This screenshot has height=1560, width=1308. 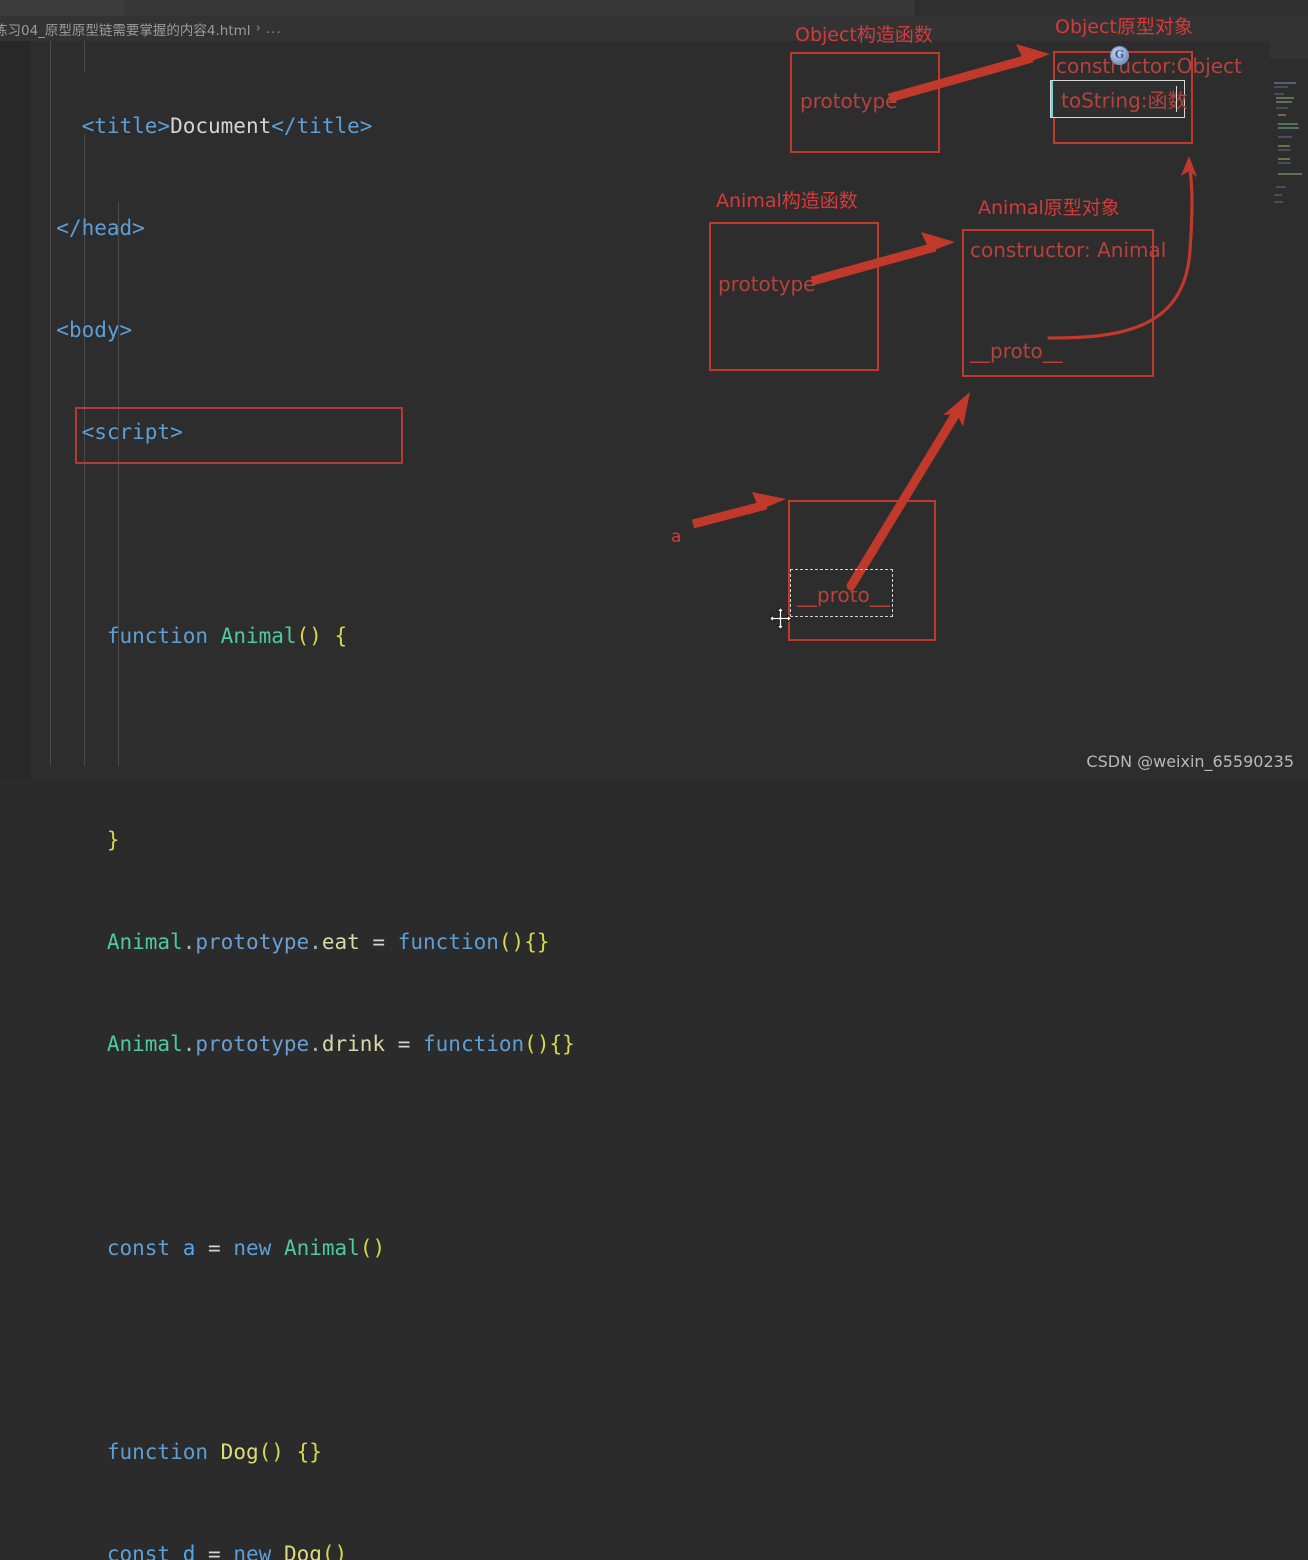 What do you see at coordinates (113, 840) in the screenshot?
I see `token-brace-close: }` at bounding box center [113, 840].